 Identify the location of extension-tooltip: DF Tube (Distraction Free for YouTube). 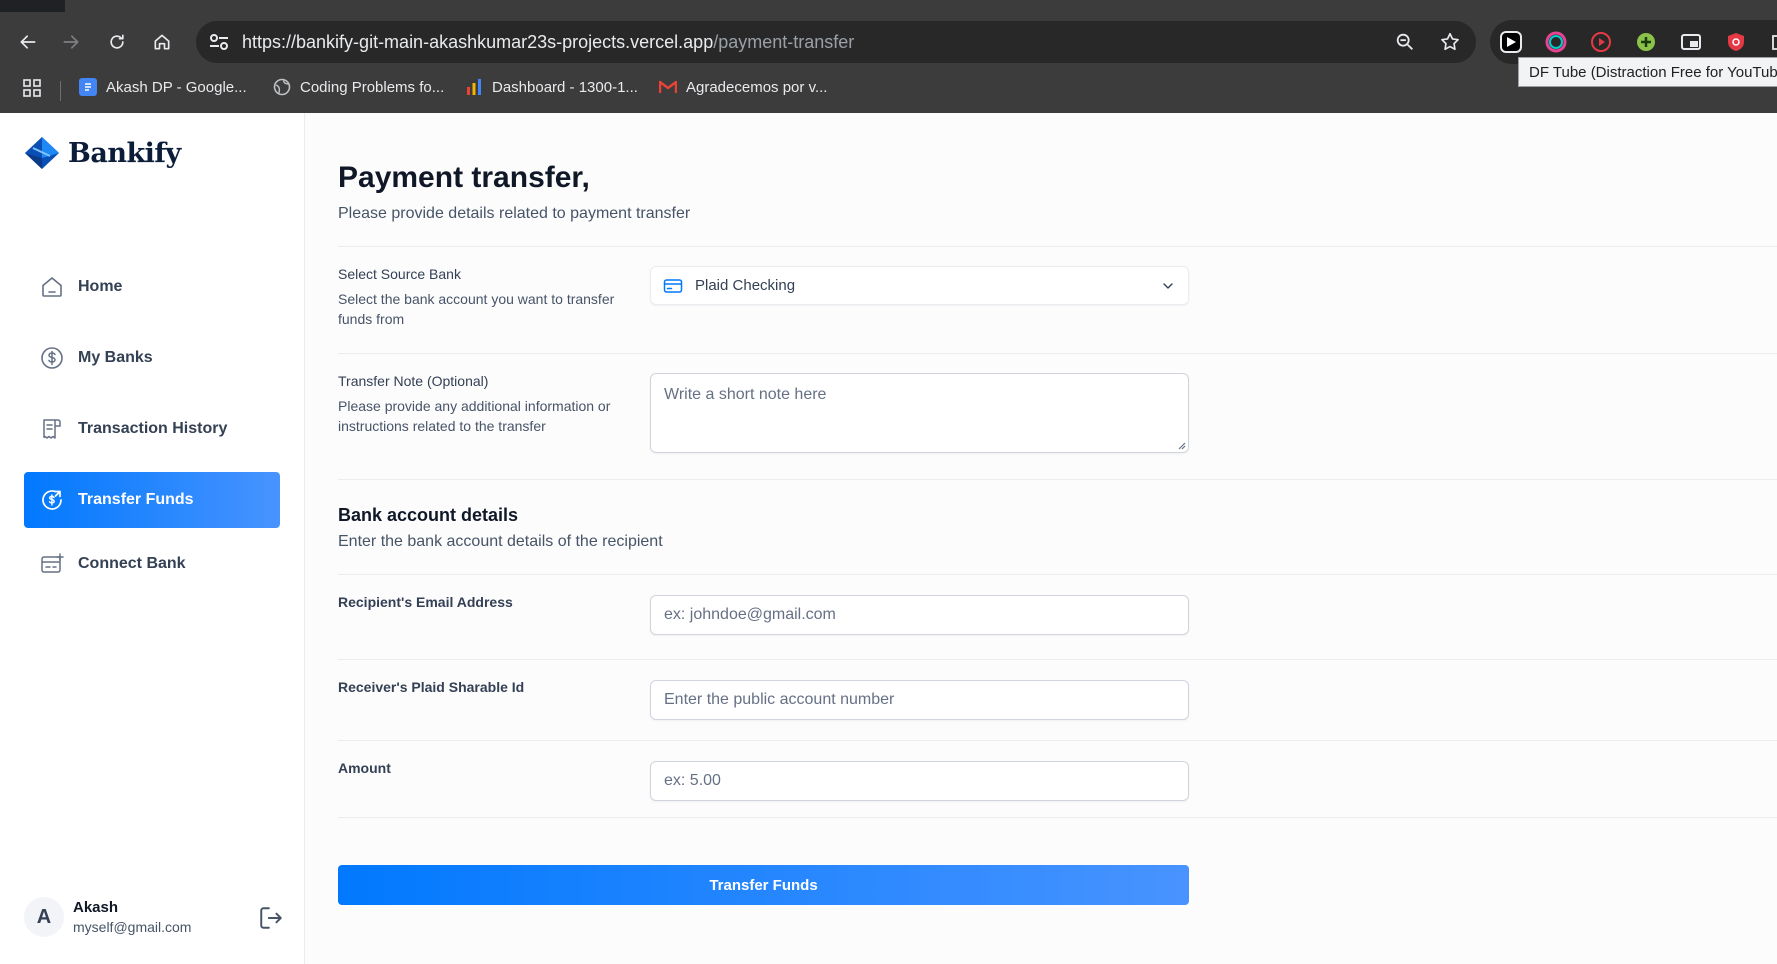
(1647, 72).